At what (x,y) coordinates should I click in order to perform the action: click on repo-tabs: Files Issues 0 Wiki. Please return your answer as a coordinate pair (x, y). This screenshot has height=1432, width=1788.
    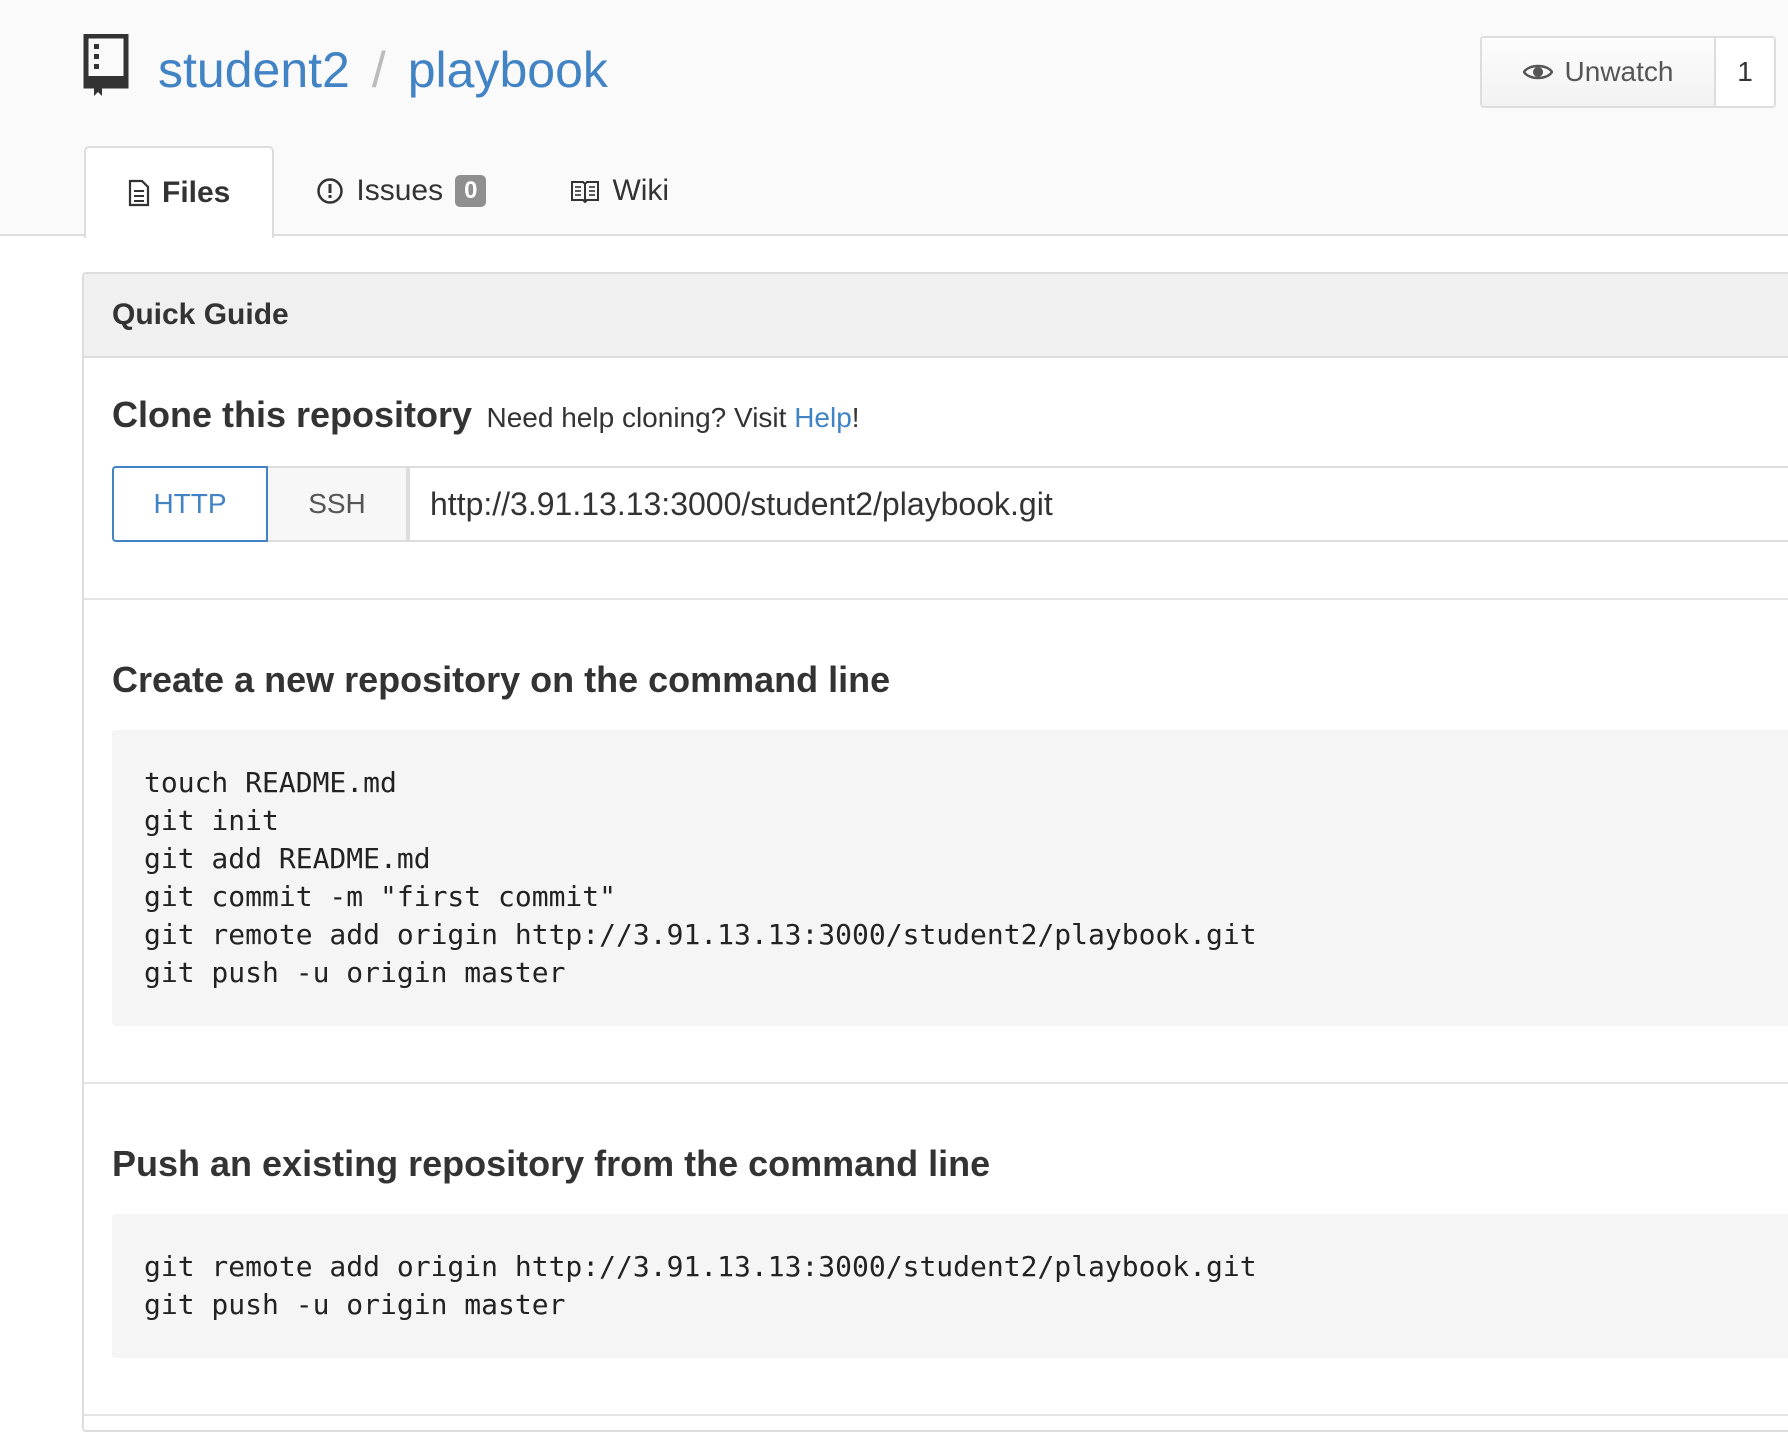
    Looking at the image, I should click on (397, 192).